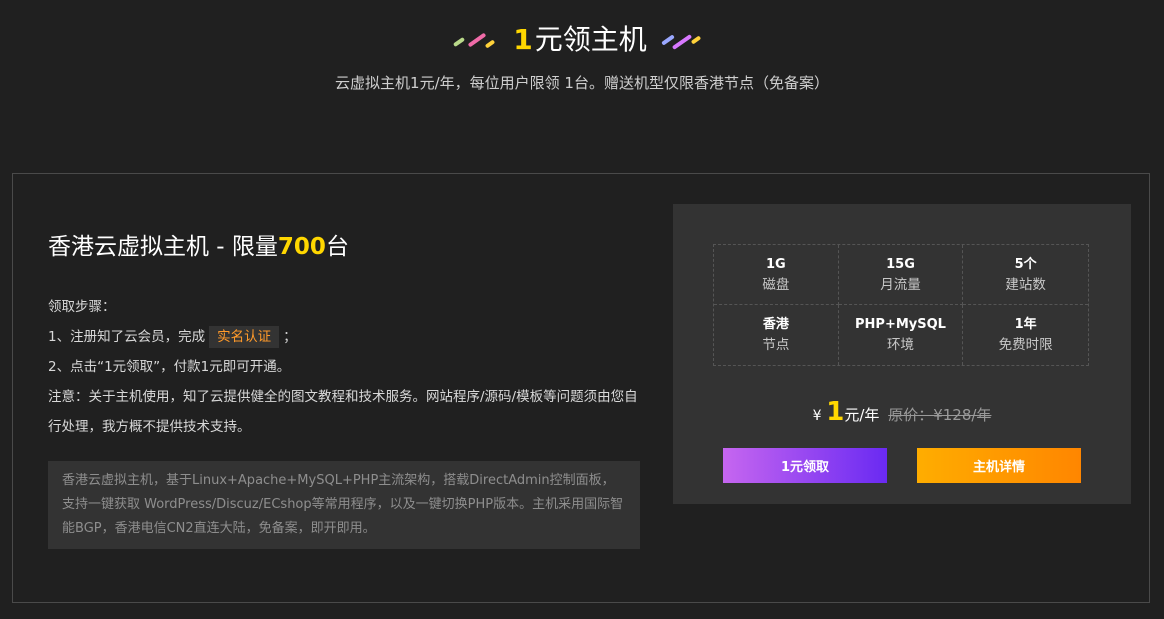 The height and width of the screenshot is (619, 1164). I want to click on spec-value: PHP+MySQL, so click(900, 324).